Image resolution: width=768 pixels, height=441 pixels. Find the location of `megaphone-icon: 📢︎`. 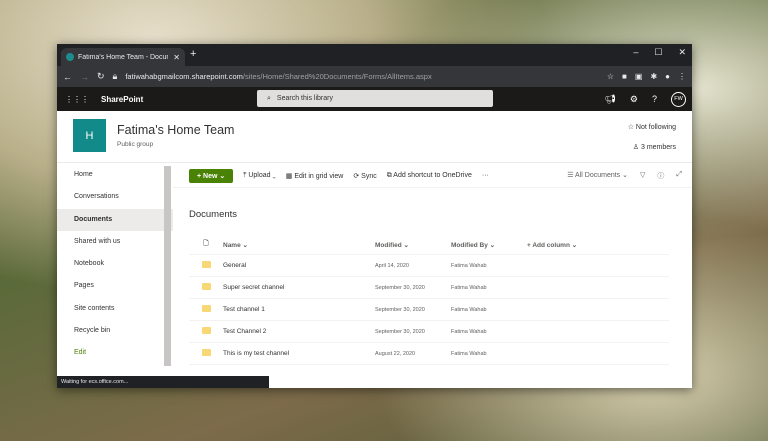

megaphone-icon: 📢︎ is located at coordinates (609, 99).